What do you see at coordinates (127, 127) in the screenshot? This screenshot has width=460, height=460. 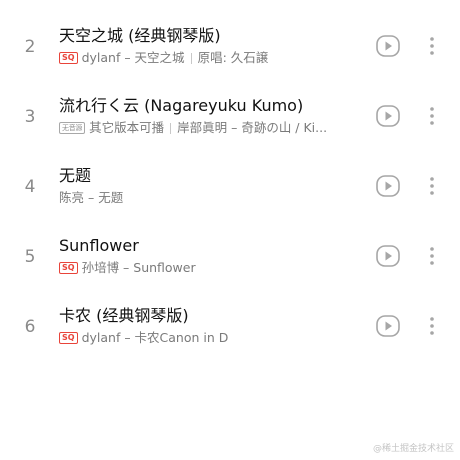 I see `song-availability: 其它版本可播` at bounding box center [127, 127].